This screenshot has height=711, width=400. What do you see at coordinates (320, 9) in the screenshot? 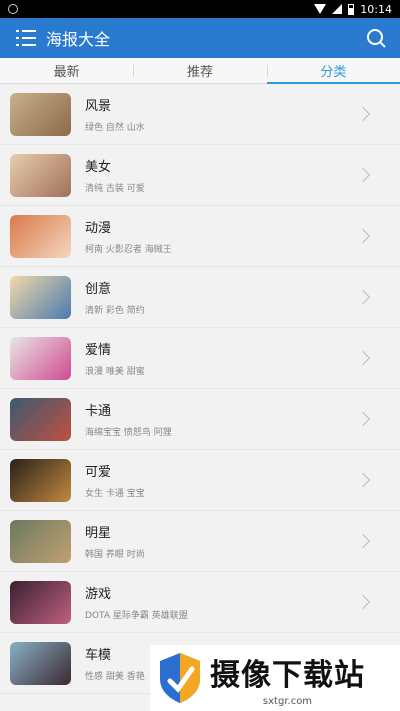
I see `wifi-icon` at bounding box center [320, 9].